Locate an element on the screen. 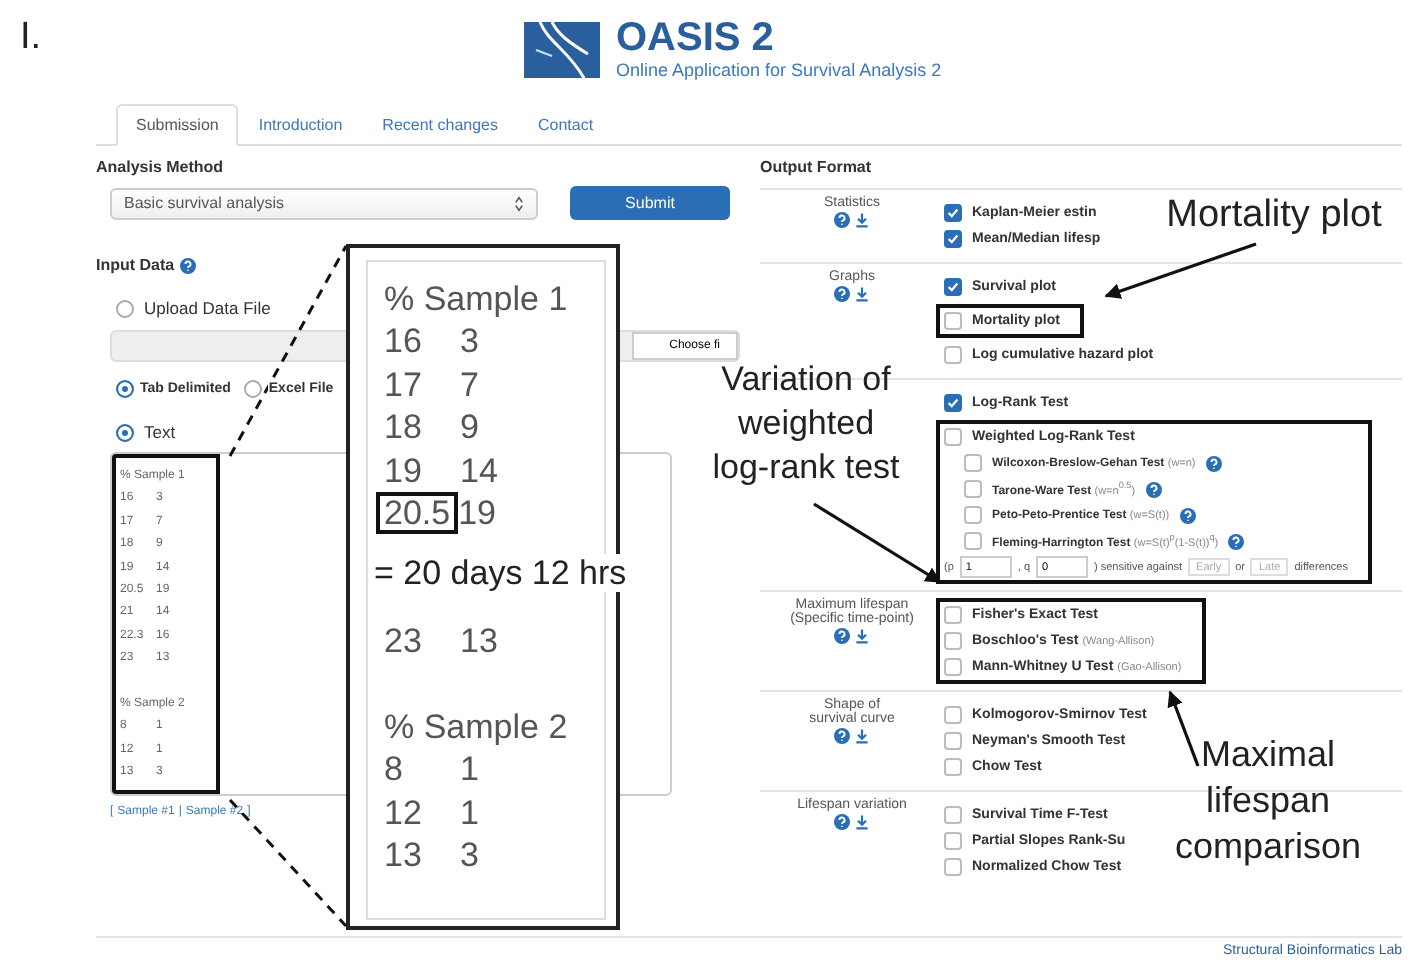  annotation-text: log-rank test is located at coordinates (806, 466).